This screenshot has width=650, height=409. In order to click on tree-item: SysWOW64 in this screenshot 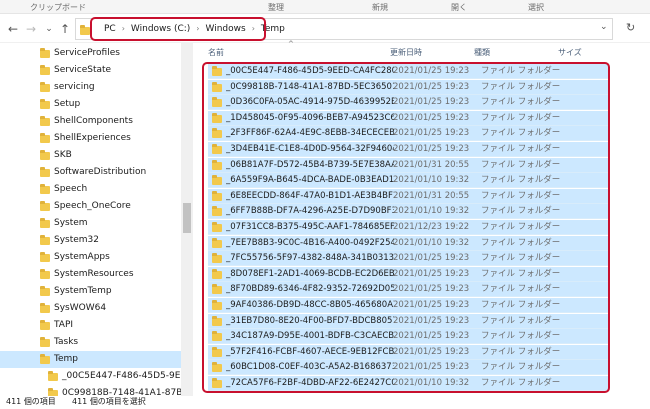, I will do `click(90, 308)`.